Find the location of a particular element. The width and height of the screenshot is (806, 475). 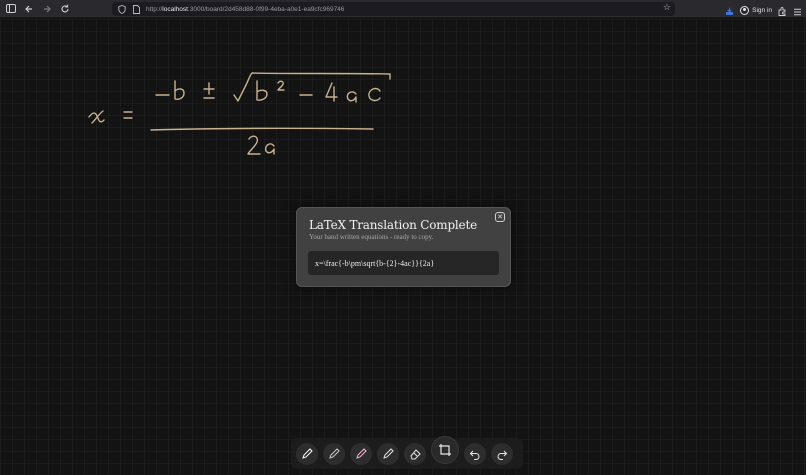

account-icon is located at coordinates (745, 10).